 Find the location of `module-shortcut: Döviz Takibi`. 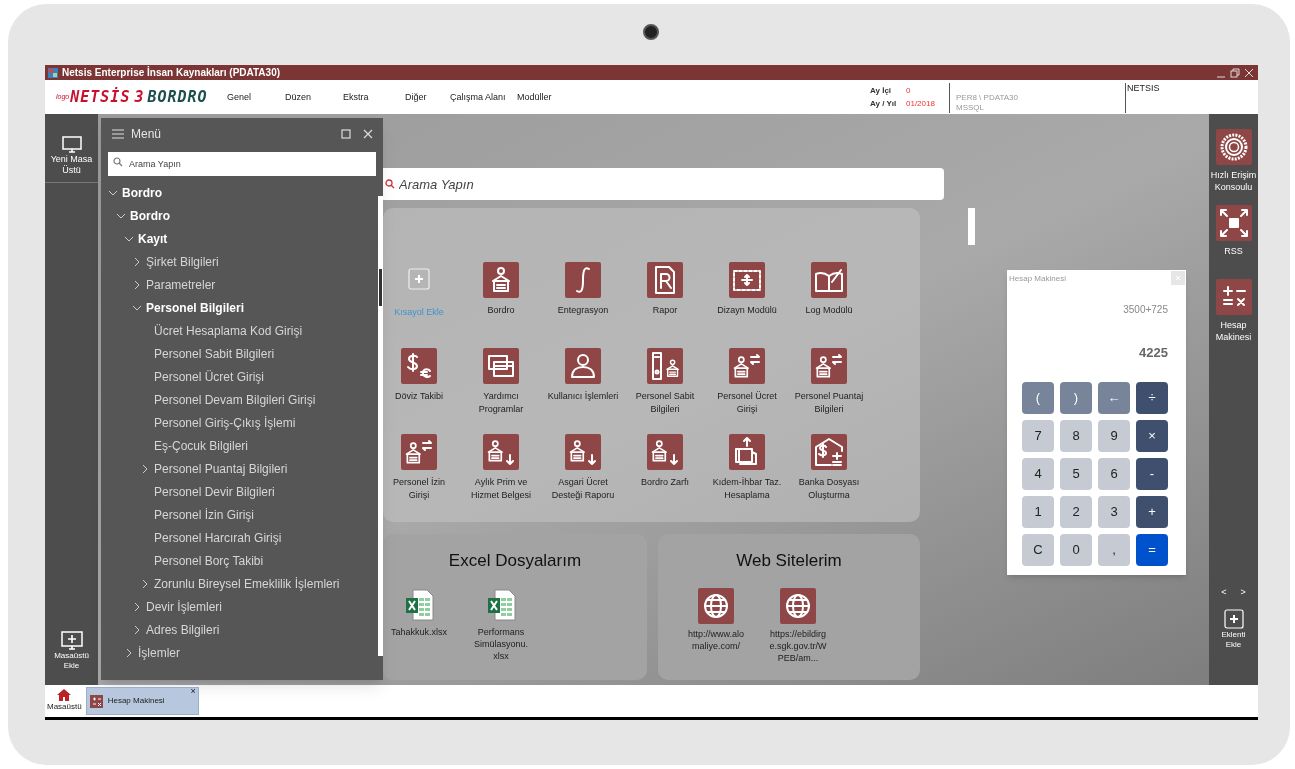

module-shortcut: Döviz Takibi is located at coordinates (419, 391).